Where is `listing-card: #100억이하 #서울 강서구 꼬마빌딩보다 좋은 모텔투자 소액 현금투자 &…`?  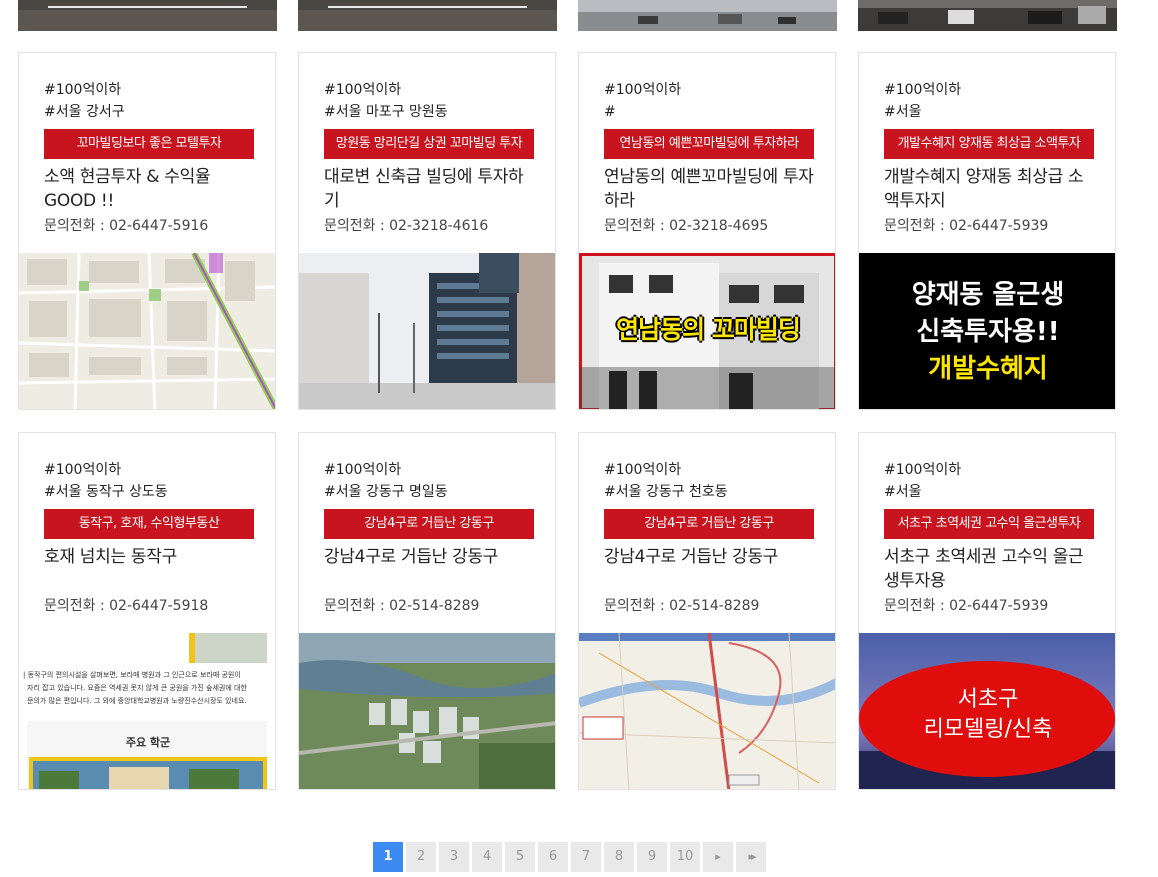 listing-card: #100억이하 #서울 강서구 꼬마빌딩보다 좋은 모텔투자 소액 현금투자 &… is located at coordinates (147, 231).